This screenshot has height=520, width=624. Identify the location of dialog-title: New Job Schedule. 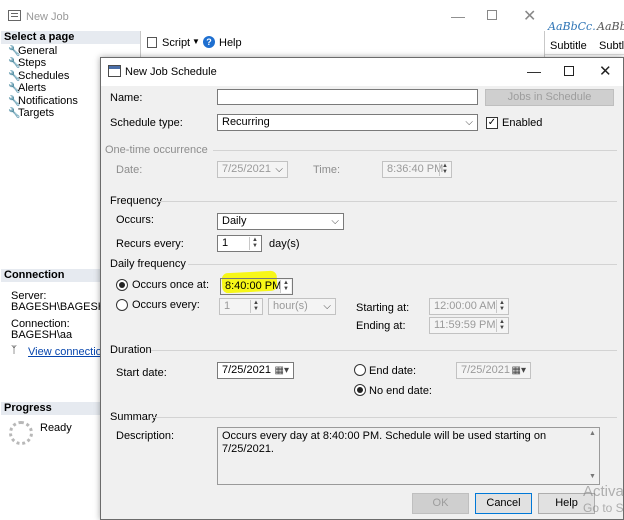
(171, 72).